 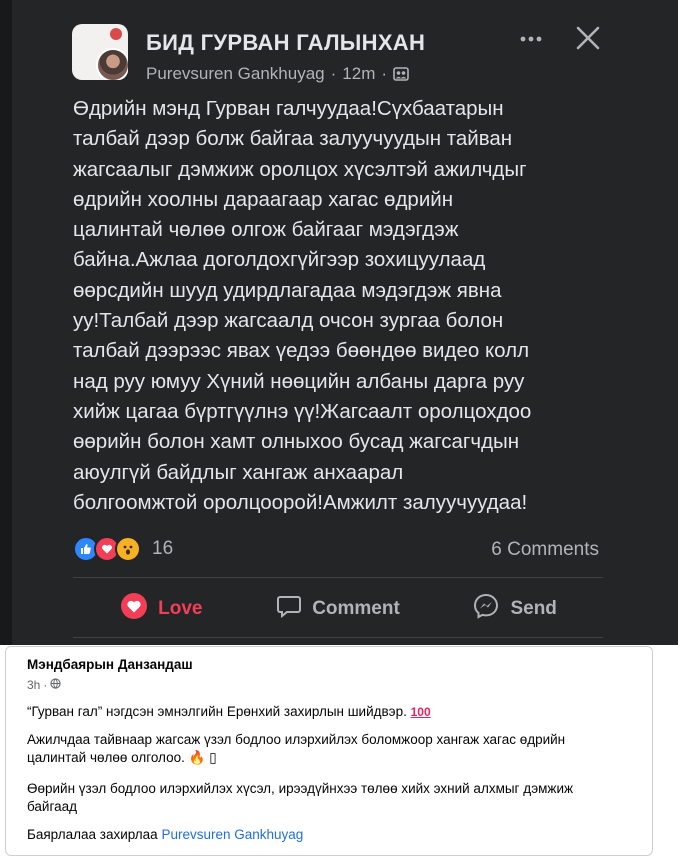 I want to click on comment-meta: 3h ·, so click(x=44, y=685).